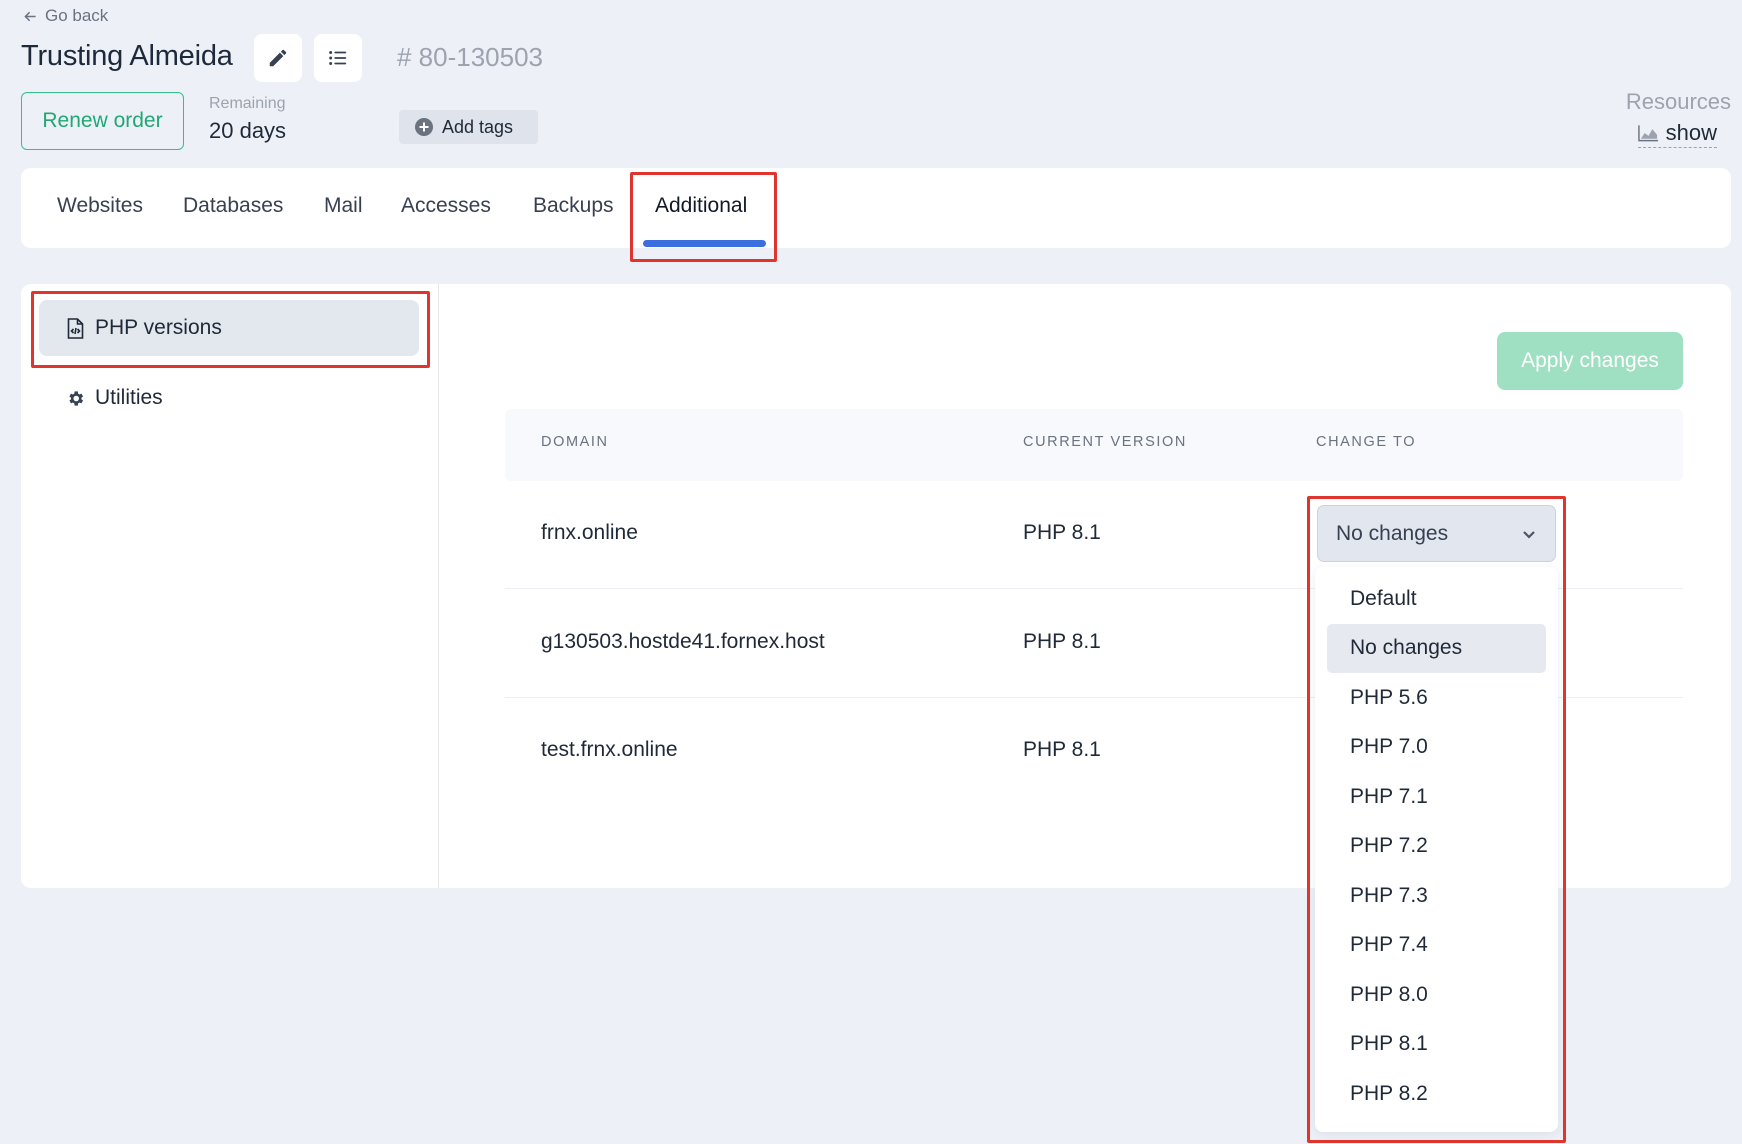 The width and height of the screenshot is (1742, 1144). I want to click on row-domain: g130503.hostde41.fornex.host, so click(683, 641).